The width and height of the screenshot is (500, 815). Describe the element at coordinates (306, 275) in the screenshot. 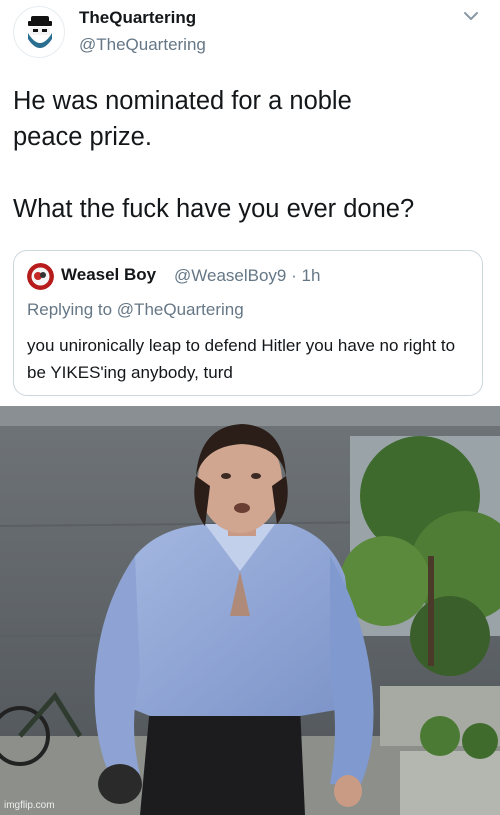

I see `quoted-time: · 1h` at that location.